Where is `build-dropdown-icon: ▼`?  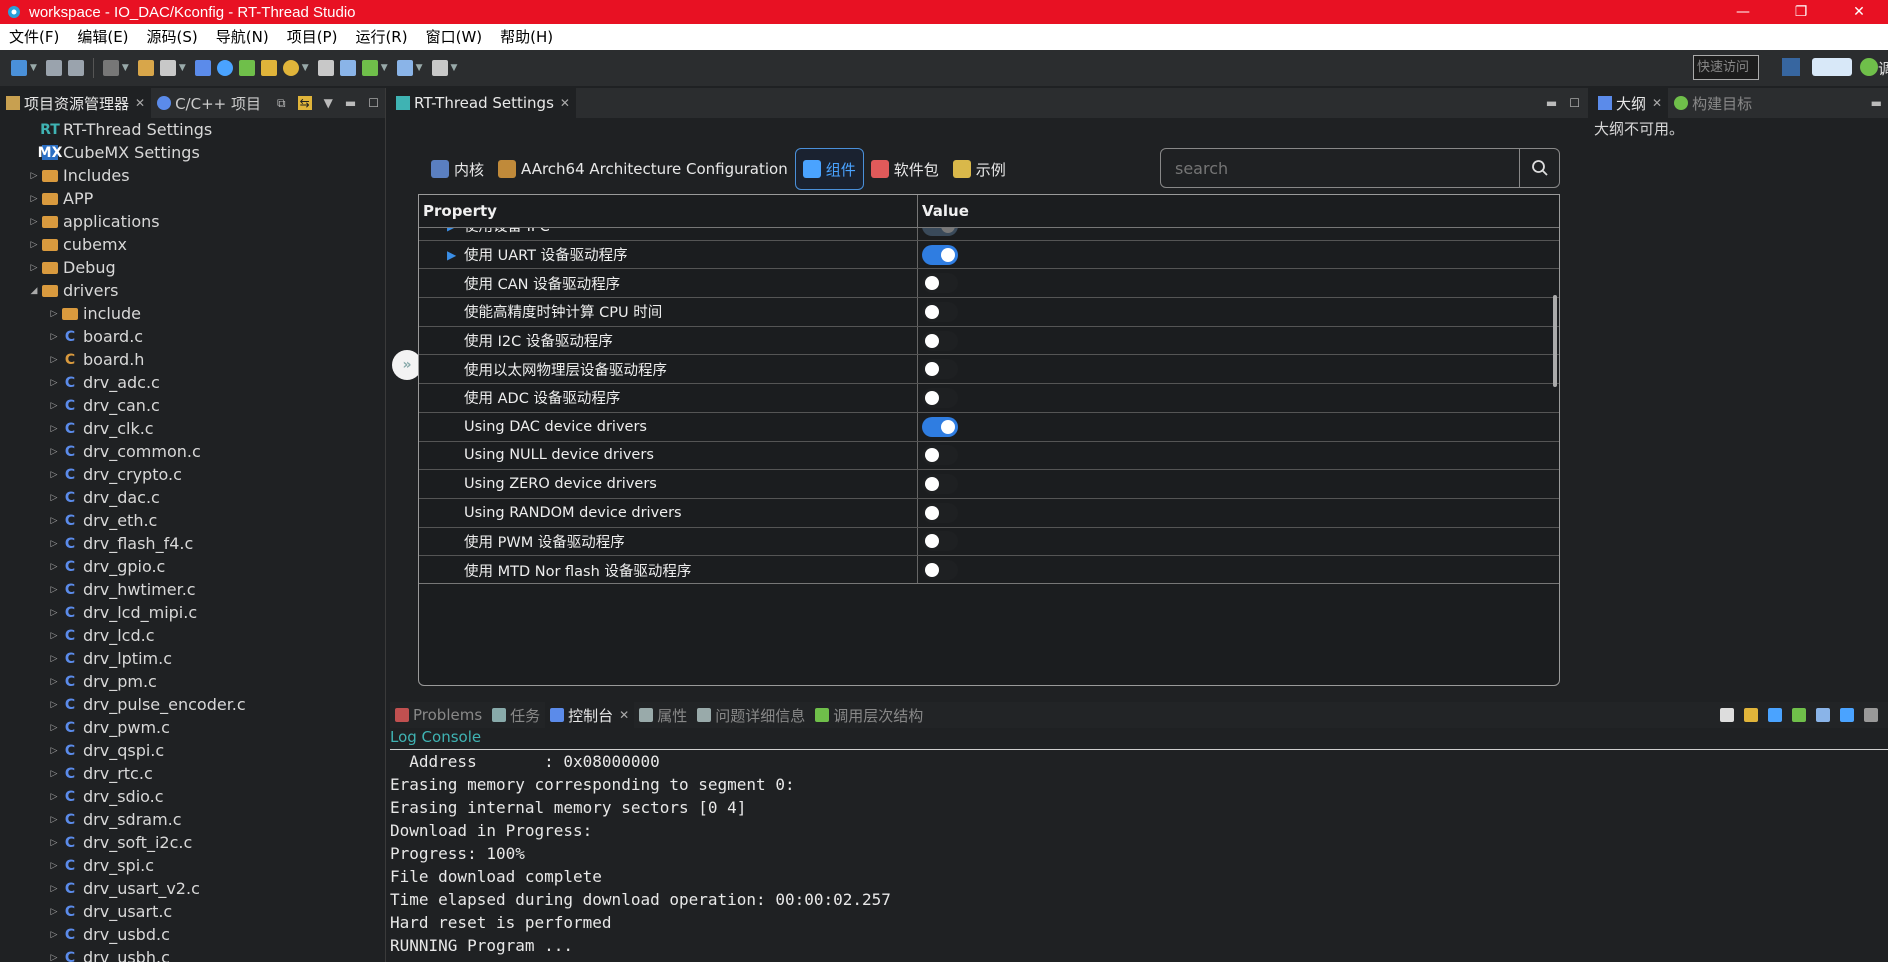 build-dropdown-icon: ▼ is located at coordinates (125, 68).